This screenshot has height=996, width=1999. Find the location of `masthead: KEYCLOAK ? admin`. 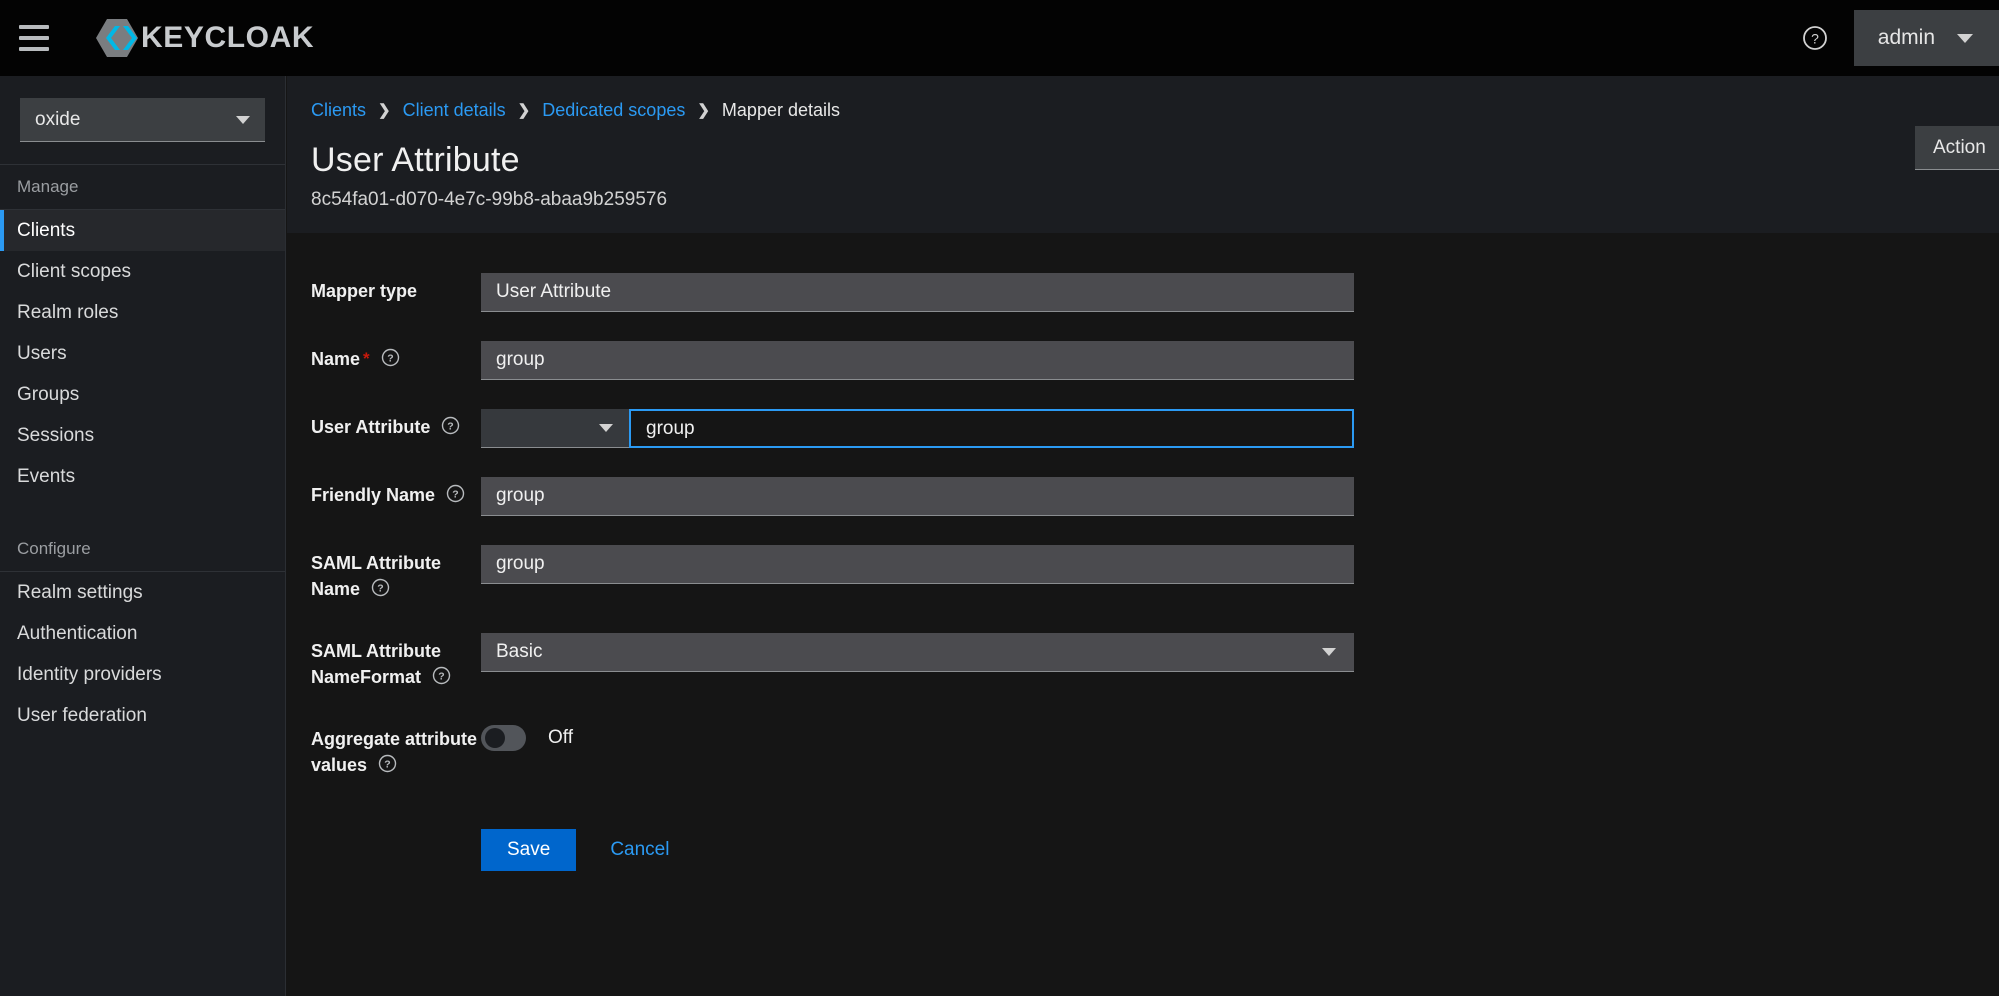

masthead: KEYCLOAK ? admin is located at coordinates (999, 38).